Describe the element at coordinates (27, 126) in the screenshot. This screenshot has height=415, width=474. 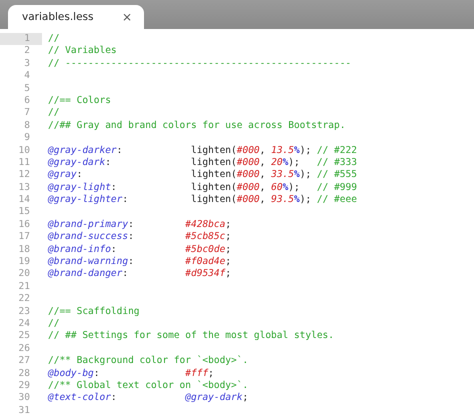
I see `line-number: 8` at that location.